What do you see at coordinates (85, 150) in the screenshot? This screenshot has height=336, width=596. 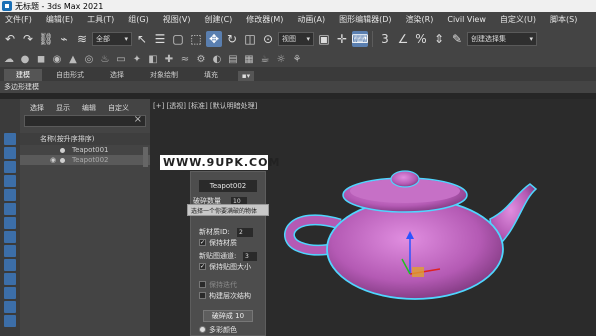 I see `list-item: Teapot001` at bounding box center [85, 150].